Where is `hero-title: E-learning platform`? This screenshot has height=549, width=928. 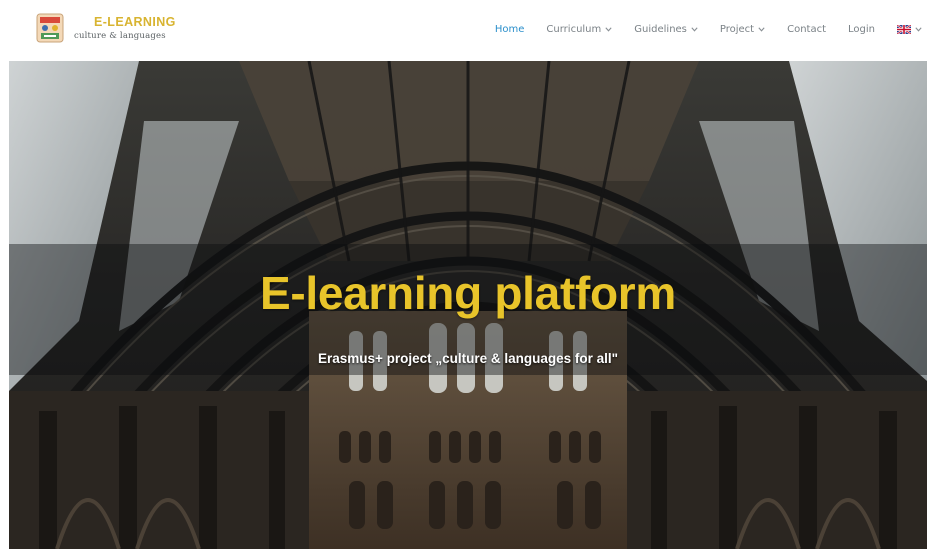 hero-title: E-learning platform is located at coordinates (467, 293).